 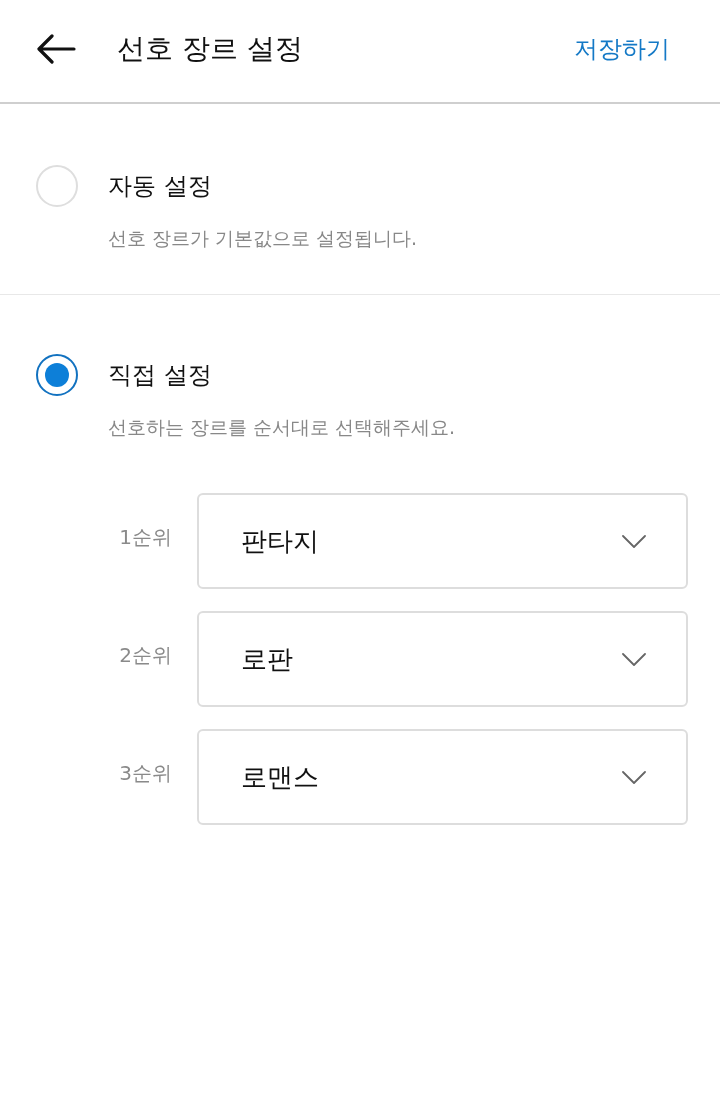 What do you see at coordinates (282, 427) in the screenshot?
I see `option-description: 선호하는 장르를 순서대로 선택해주세요.` at bounding box center [282, 427].